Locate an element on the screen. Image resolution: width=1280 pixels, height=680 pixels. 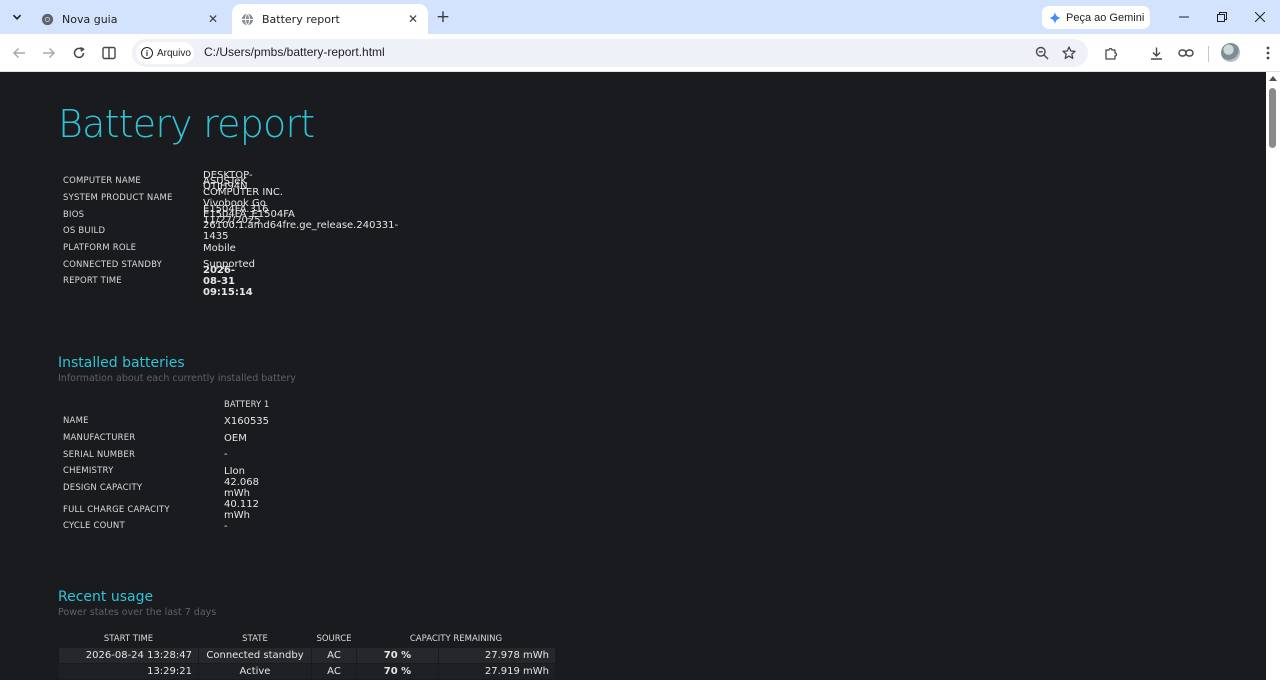
info-value: 42.068 mWh is located at coordinates (241, 488).